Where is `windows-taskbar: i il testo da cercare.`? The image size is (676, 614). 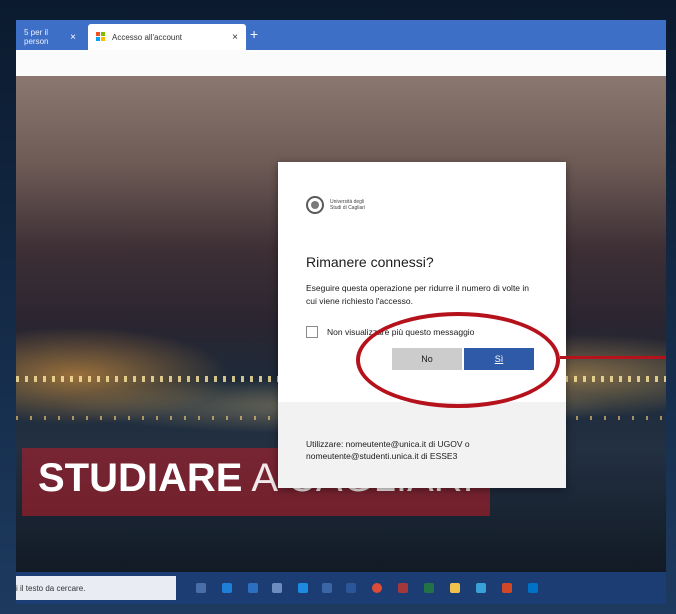 windows-taskbar: i il testo da cercare. is located at coordinates (341, 588).